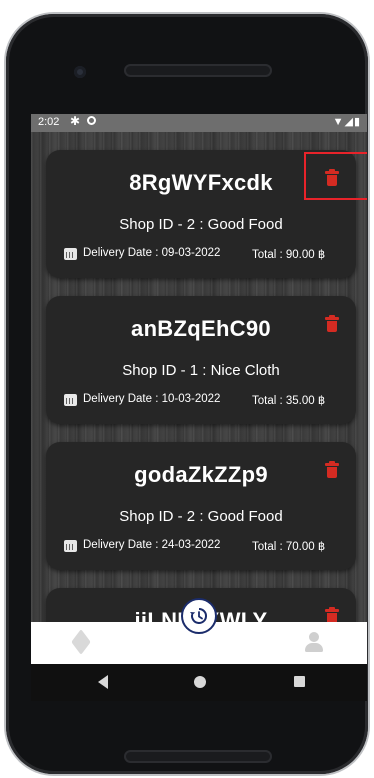  I want to click on speaker-top, so click(198, 70).